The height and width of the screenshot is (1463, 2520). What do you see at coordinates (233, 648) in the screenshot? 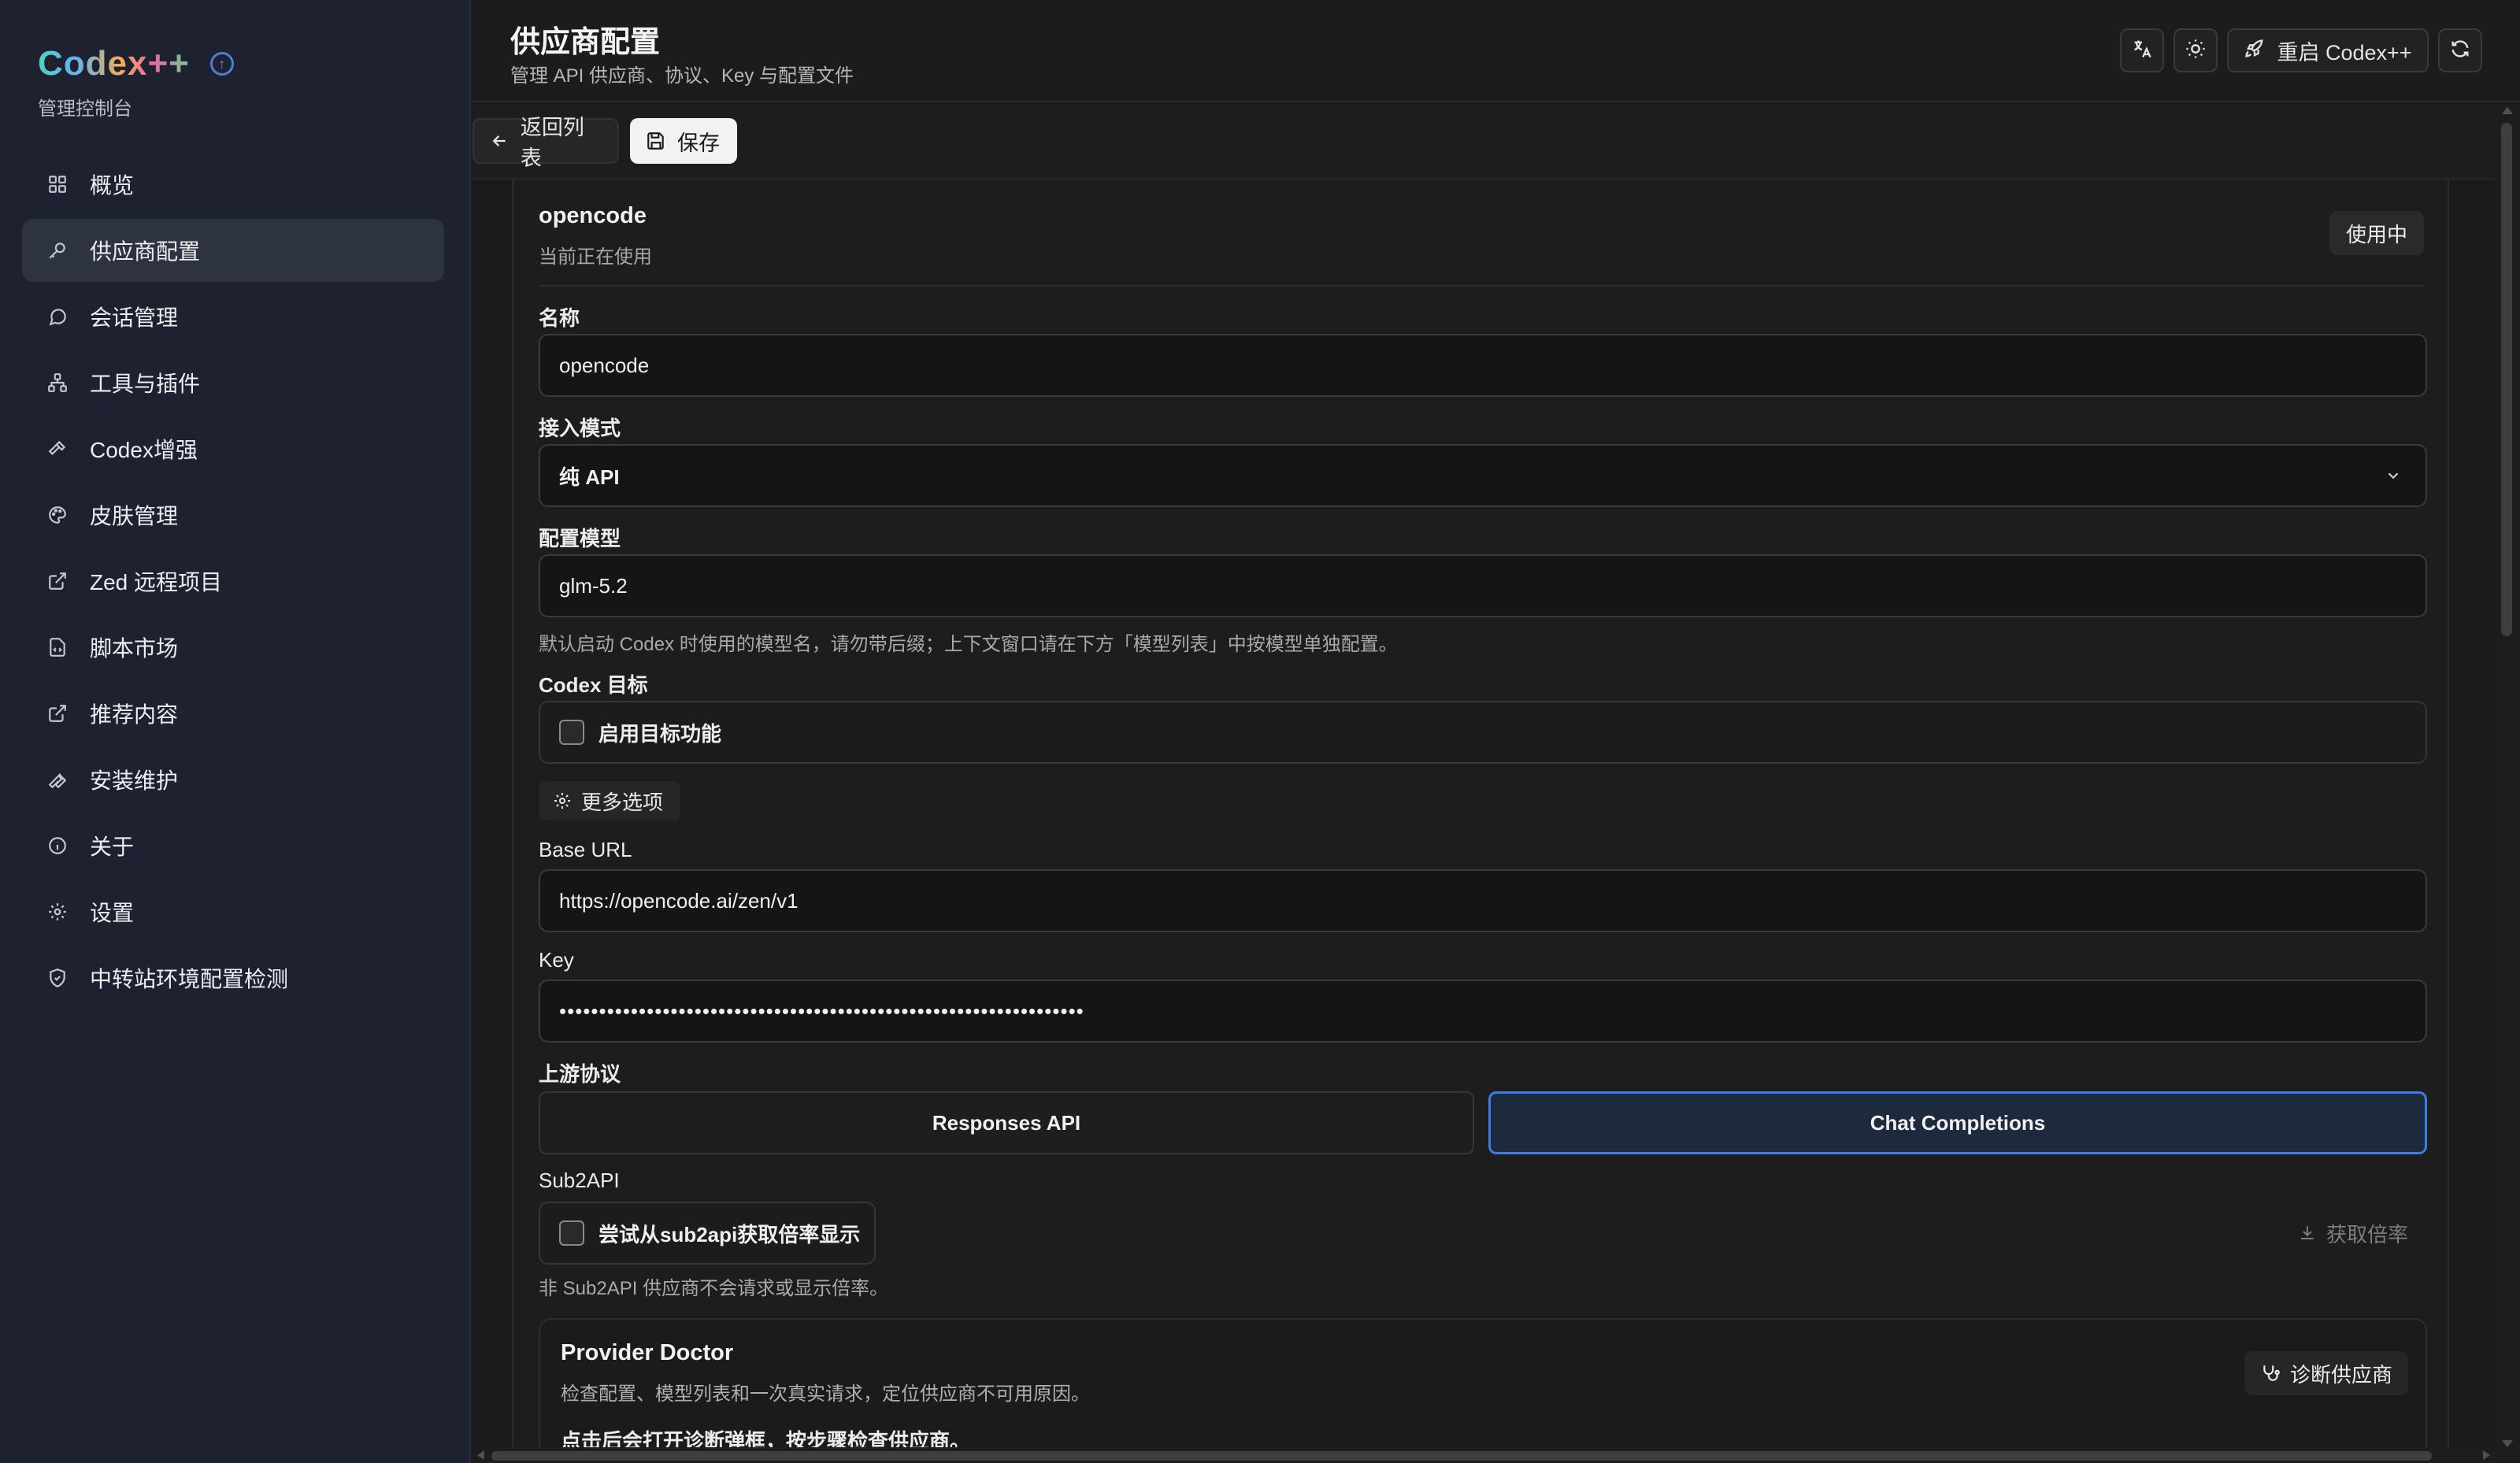
I see `sidebar-item-script-market: 脚本市场` at bounding box center [233, 648].